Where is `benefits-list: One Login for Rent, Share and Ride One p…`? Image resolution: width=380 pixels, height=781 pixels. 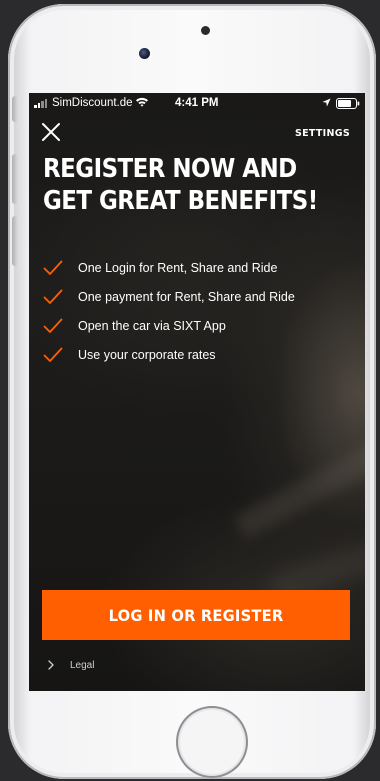
benefits-list: One Login for Rent, Share and Ride One p… is located at coordinates (198, 316).